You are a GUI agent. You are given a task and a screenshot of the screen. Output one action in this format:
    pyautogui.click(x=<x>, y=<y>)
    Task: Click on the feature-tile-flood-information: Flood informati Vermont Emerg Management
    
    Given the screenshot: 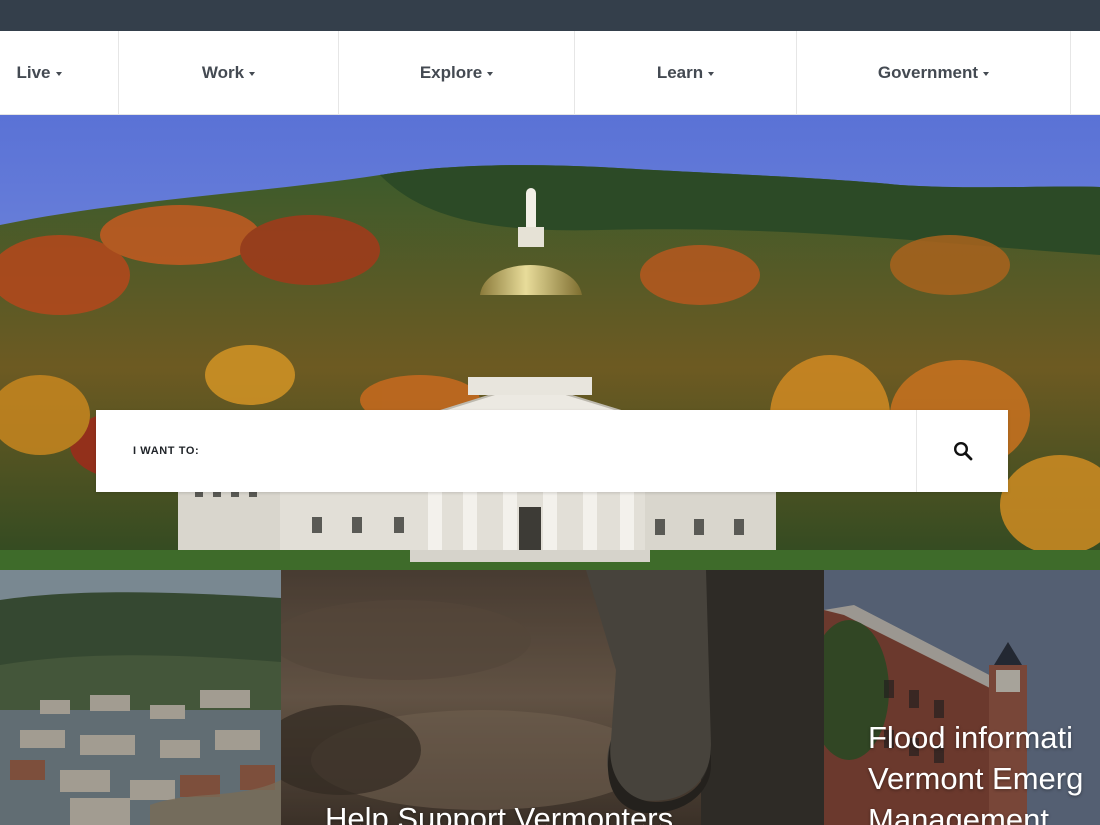 What is the action you would take?
    pyautogui.click(x=962, y=697)
    